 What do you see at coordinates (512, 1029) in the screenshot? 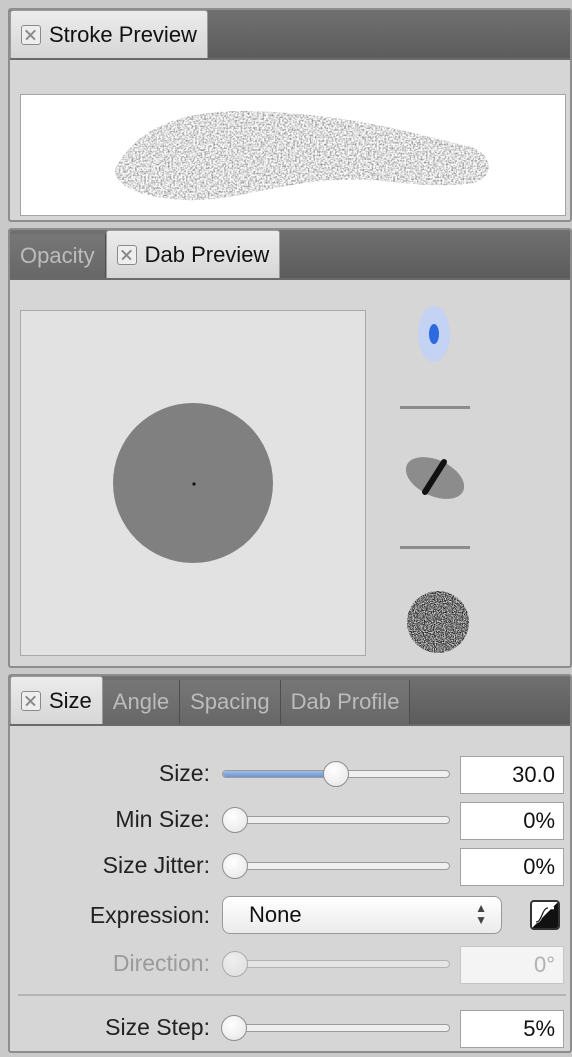
I see `size-step-field: 5%` at bounding box center [512, 1029].